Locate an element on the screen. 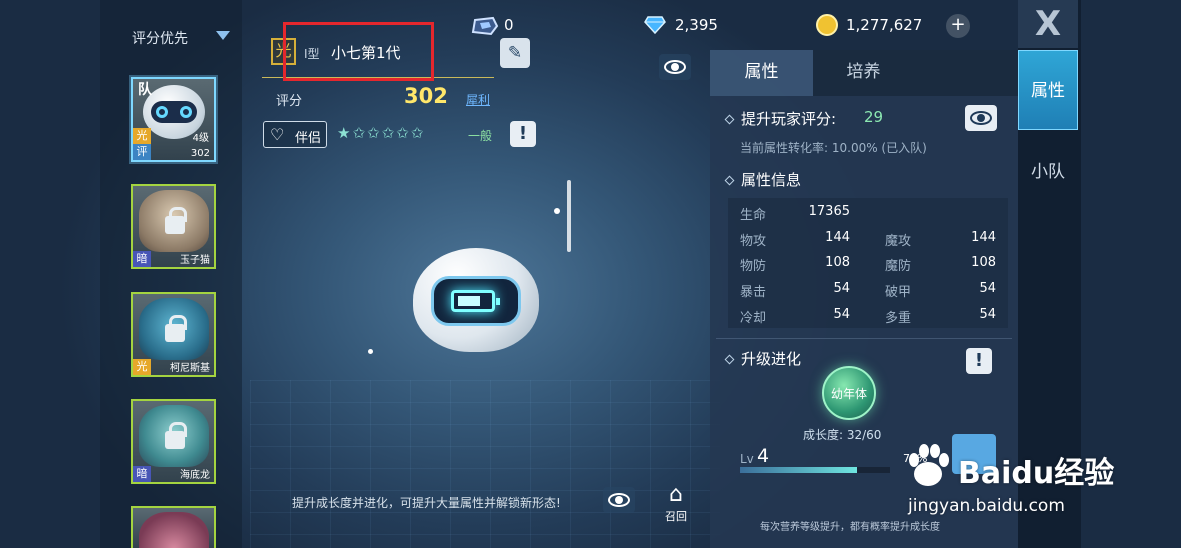 The width and height of the screenshot is (1181, 548). evolve-hint: 提升成长度并进化，可提升大量属性并解锁新形态! is located at coordinates (426, 503).